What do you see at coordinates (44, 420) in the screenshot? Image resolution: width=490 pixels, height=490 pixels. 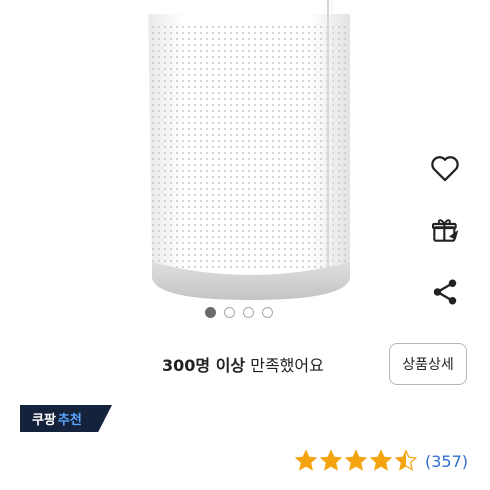 I see `badge-brand: 쿠팡` at bounding box center [44, 420].